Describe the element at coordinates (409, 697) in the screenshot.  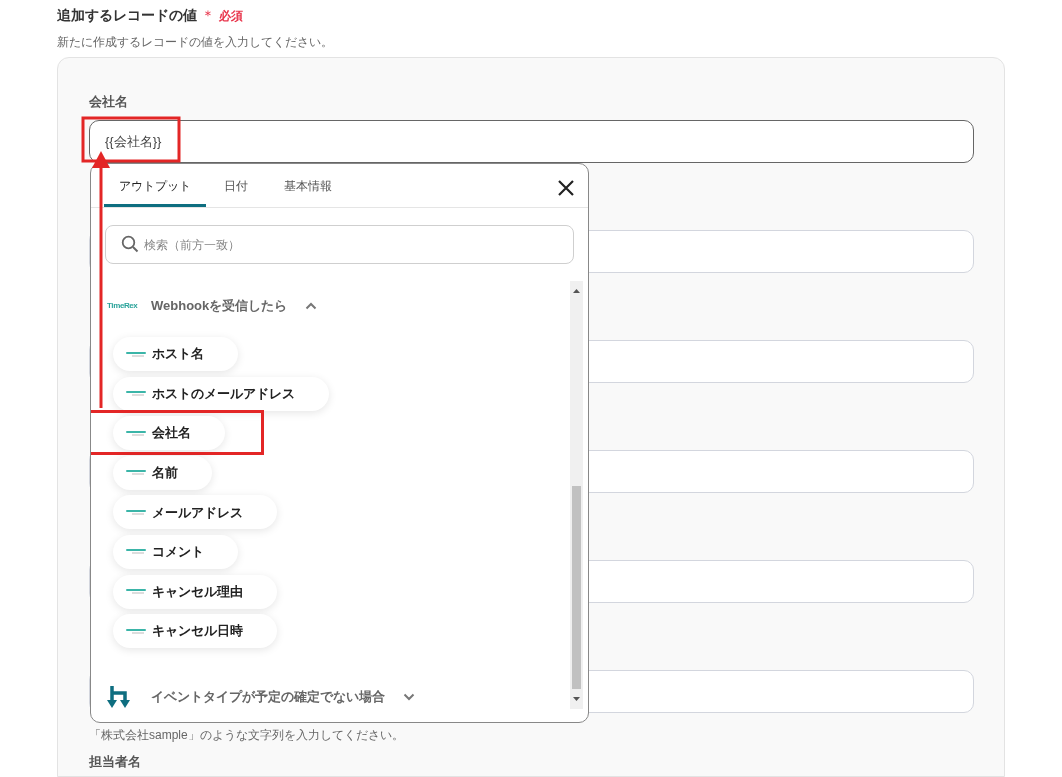
I see `chevron-down-icon` at that location.